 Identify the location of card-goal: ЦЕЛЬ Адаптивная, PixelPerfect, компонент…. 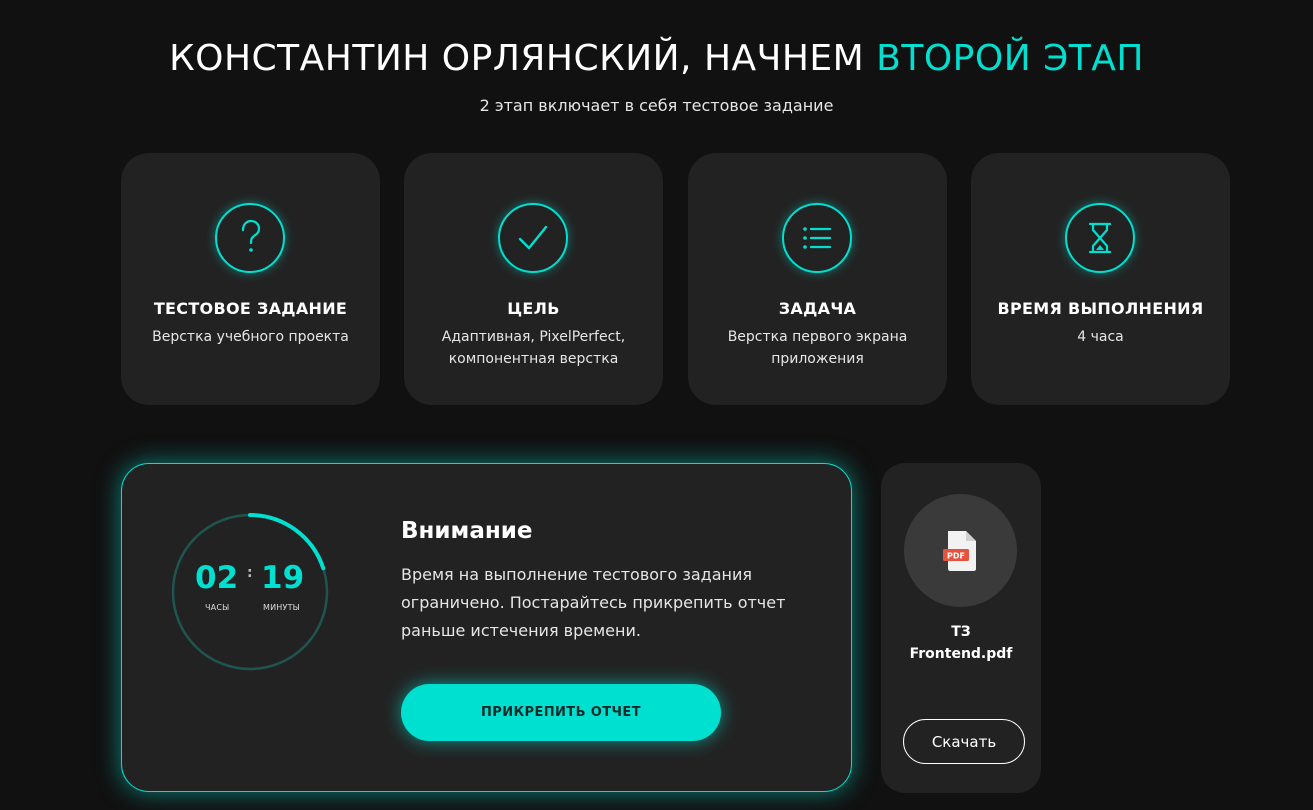
(533, 279).